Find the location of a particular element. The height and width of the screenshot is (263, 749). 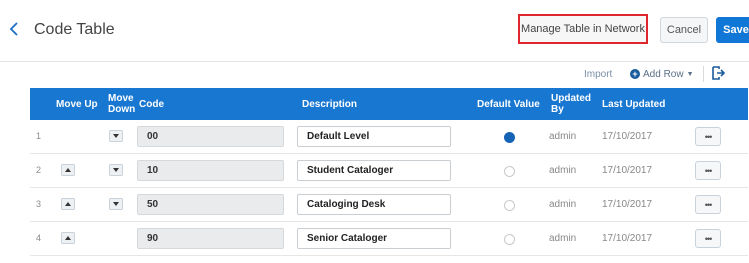

description-input: Default Level is located at coordinates (374, 136).